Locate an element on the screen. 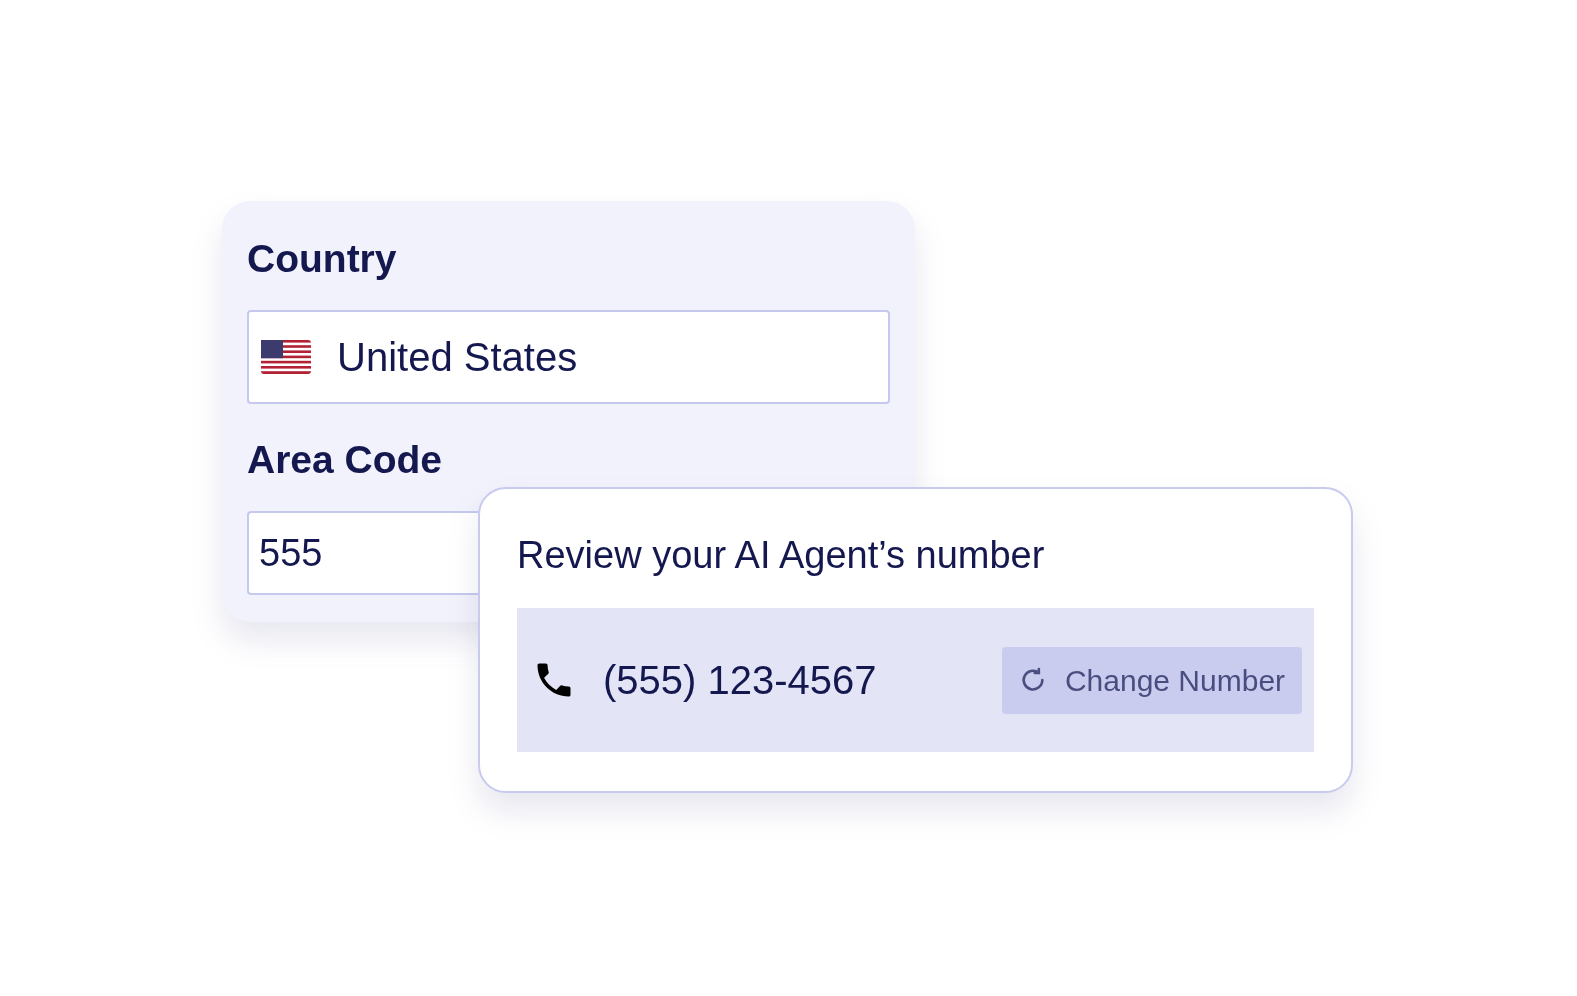 The height and width of the screenshot is (996, 1577). field-label: Area Code is located at coordinates (345, 459).